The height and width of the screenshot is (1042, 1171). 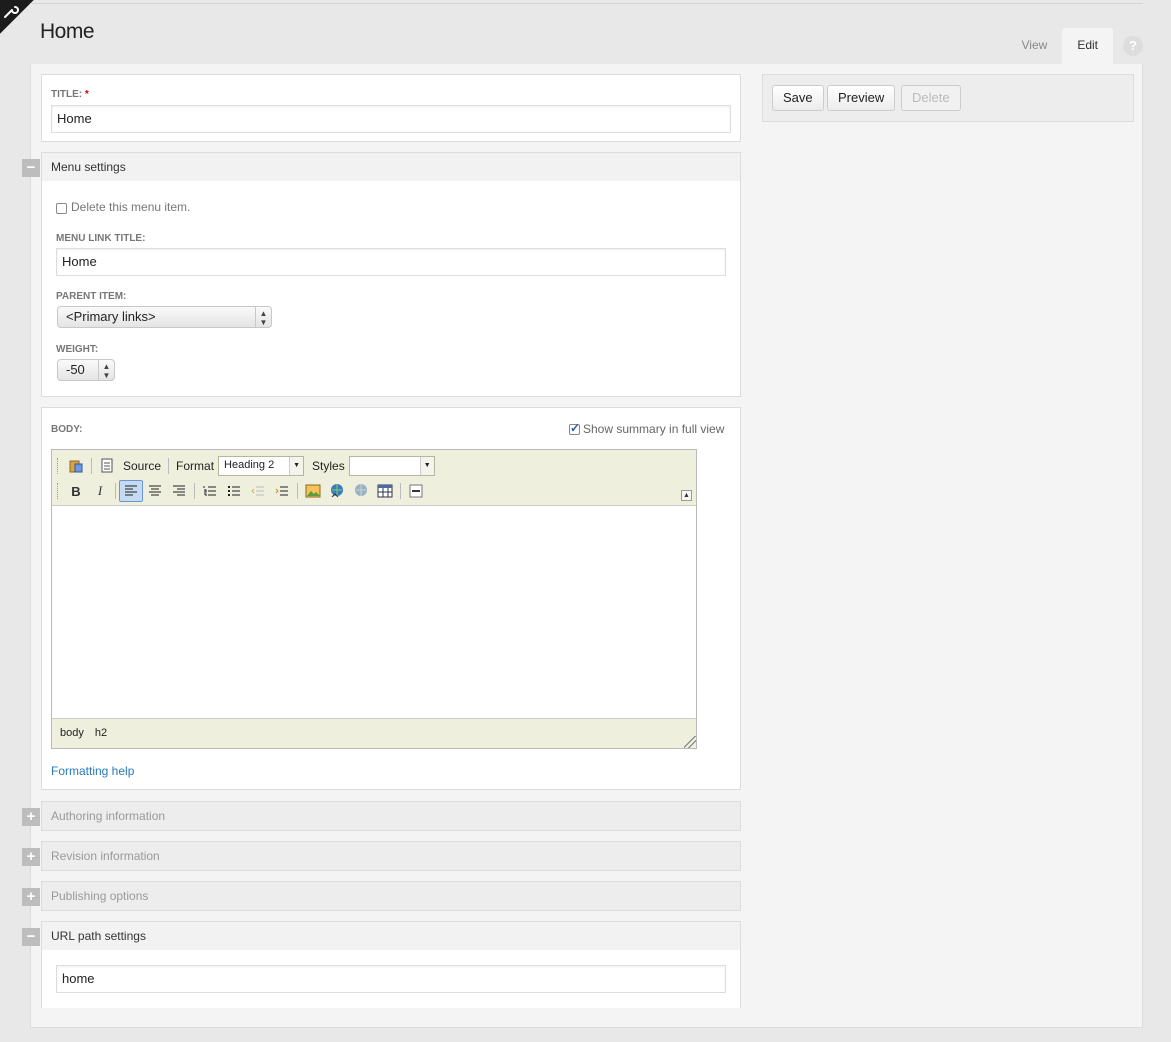 I want to click on page-title: Home, so click(x=67, y=31).